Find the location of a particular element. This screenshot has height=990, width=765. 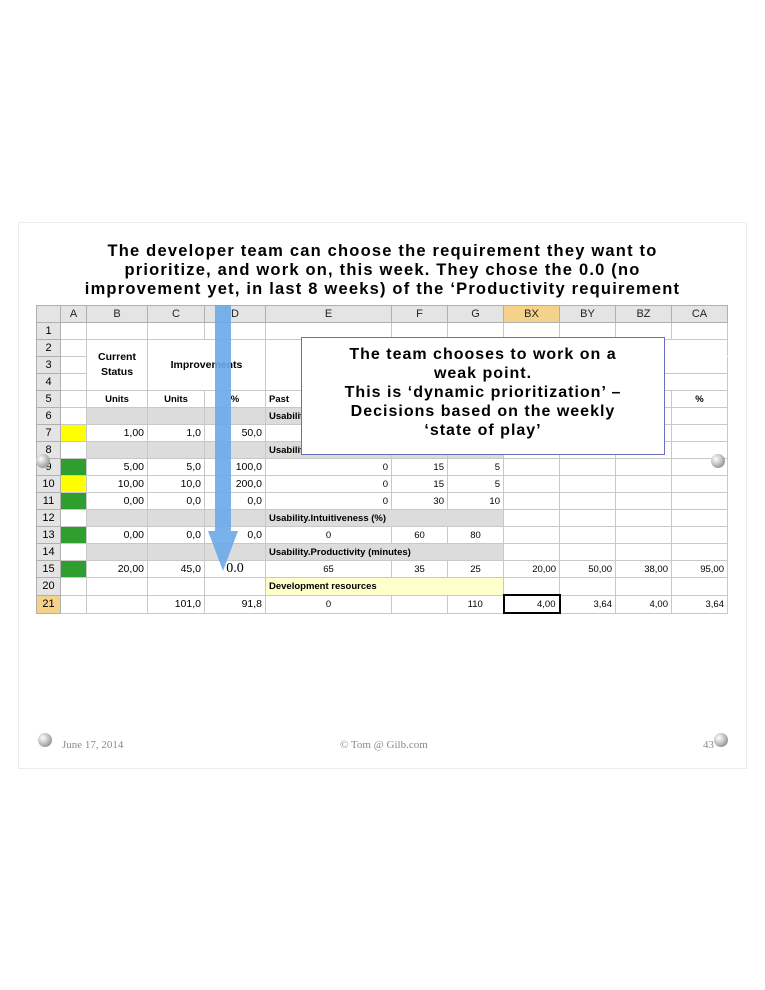

corner-cell is located at coordinates (48, 314).